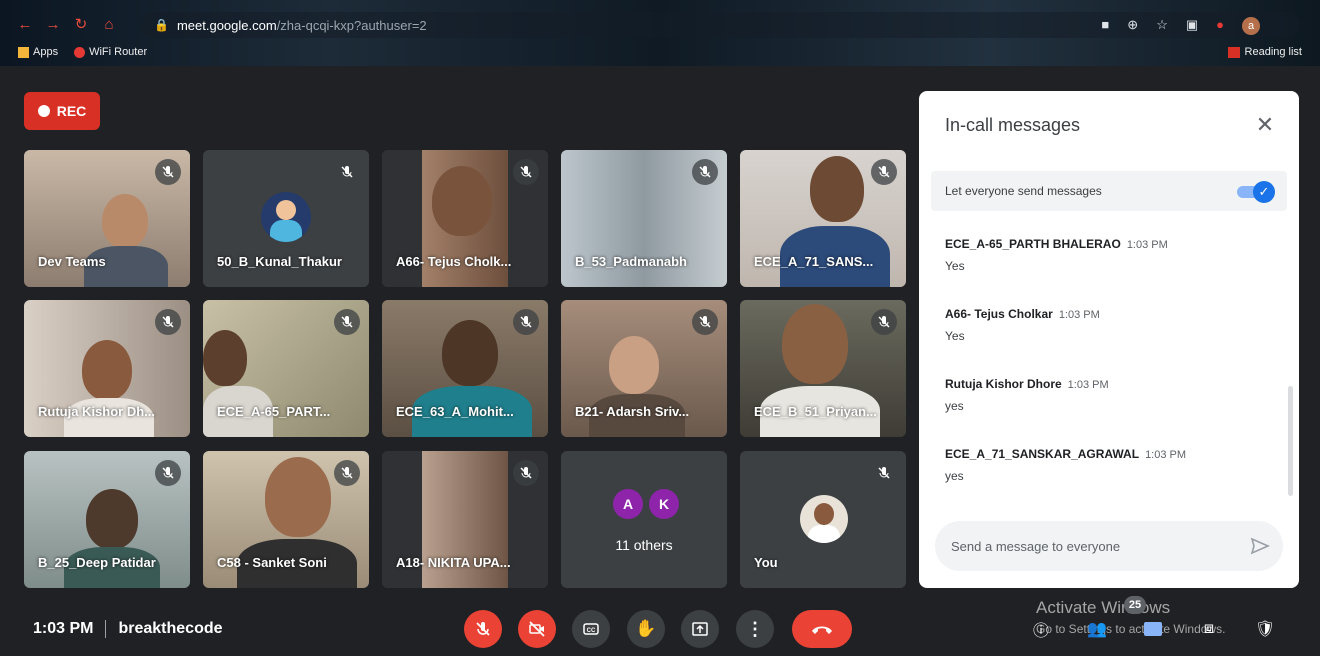 The height and width of the screenshot is (656, 1320). I want to click on recording-badge: REC, so click(62, 111).